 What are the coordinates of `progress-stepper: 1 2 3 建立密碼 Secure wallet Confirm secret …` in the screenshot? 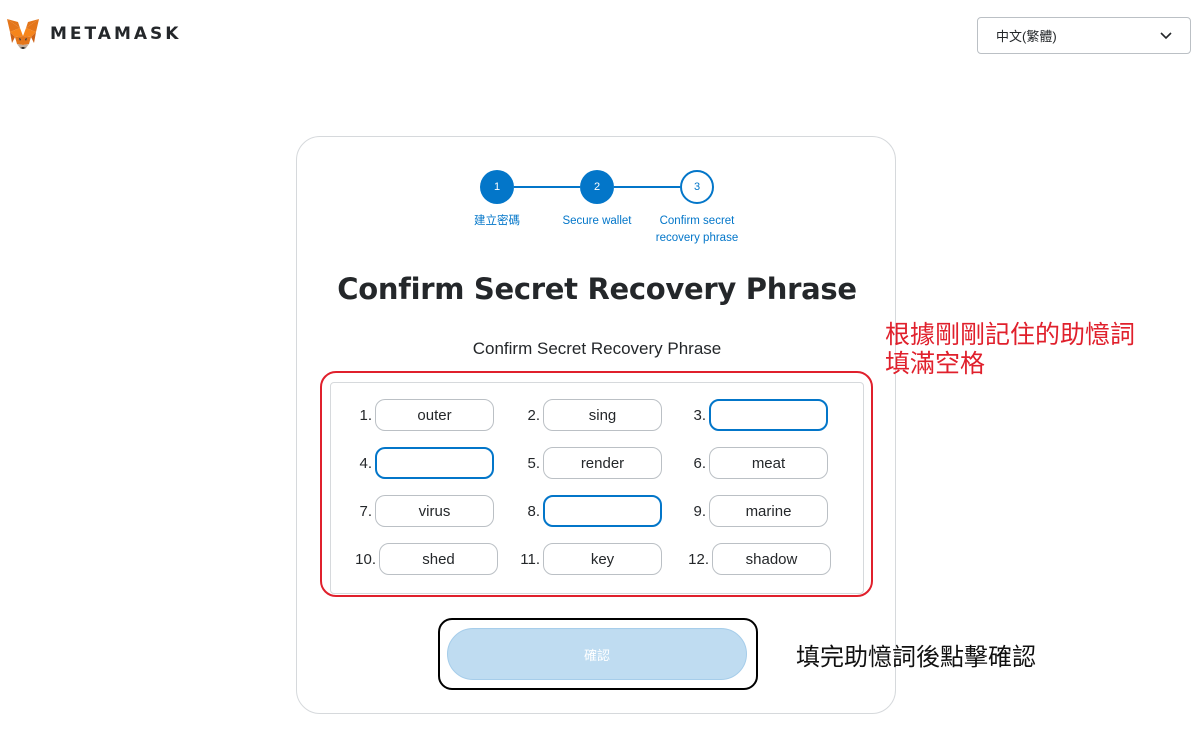 It's located at (597, 210).